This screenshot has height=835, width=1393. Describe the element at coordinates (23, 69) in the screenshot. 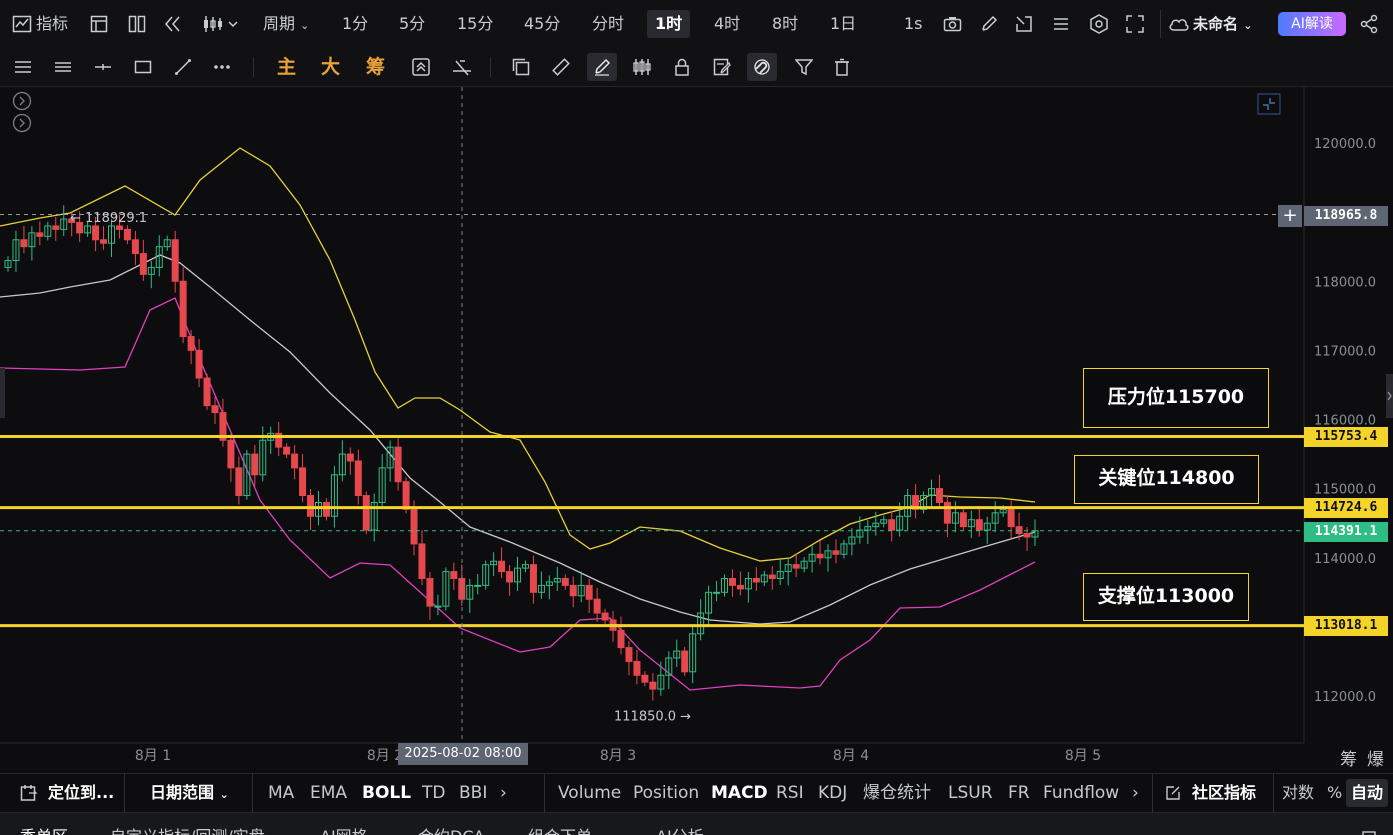

I see `horizontal-lines-icon` at that location.